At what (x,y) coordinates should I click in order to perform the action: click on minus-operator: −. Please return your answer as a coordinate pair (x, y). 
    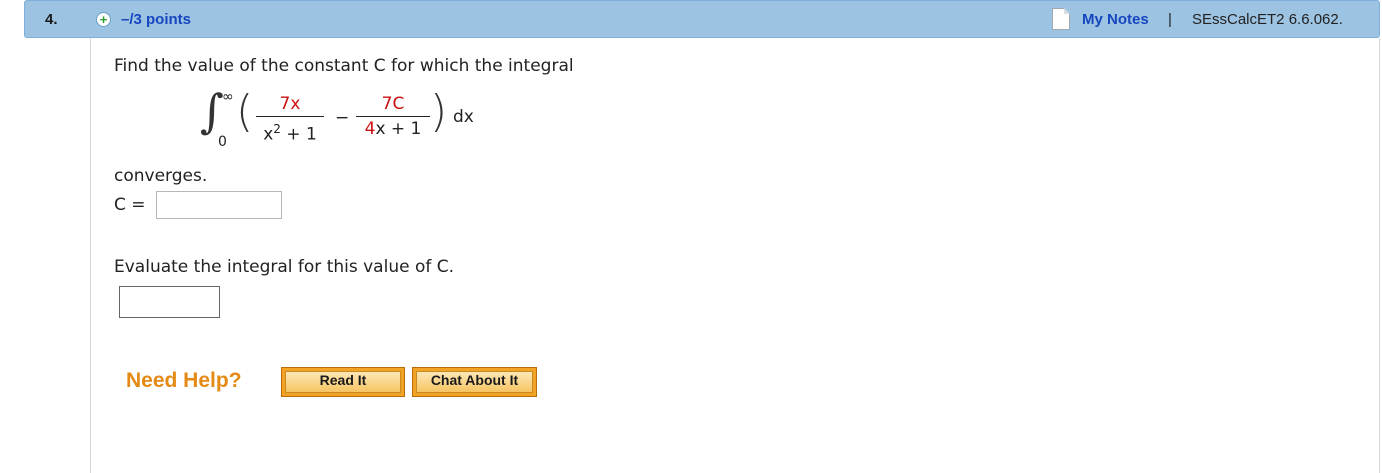
    Looking at the image, I should click on (342, 118).